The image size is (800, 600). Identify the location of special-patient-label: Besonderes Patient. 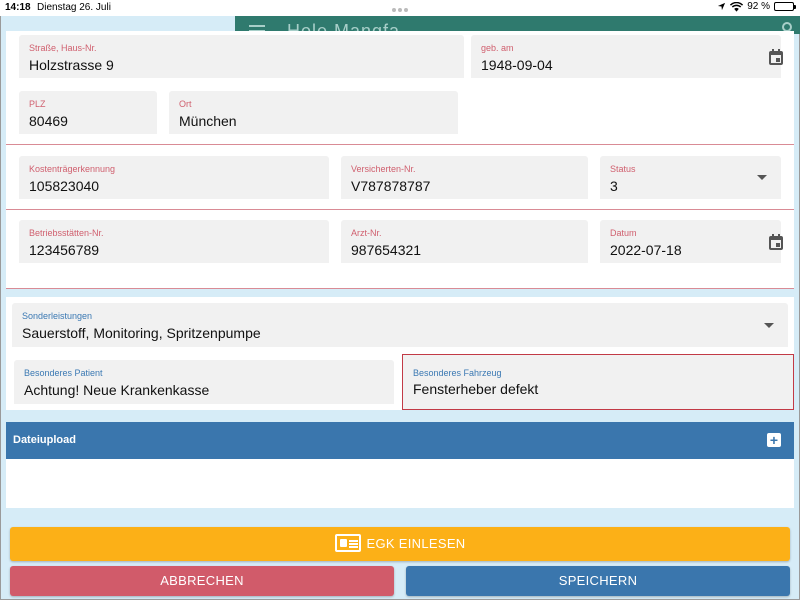
(63, 373).